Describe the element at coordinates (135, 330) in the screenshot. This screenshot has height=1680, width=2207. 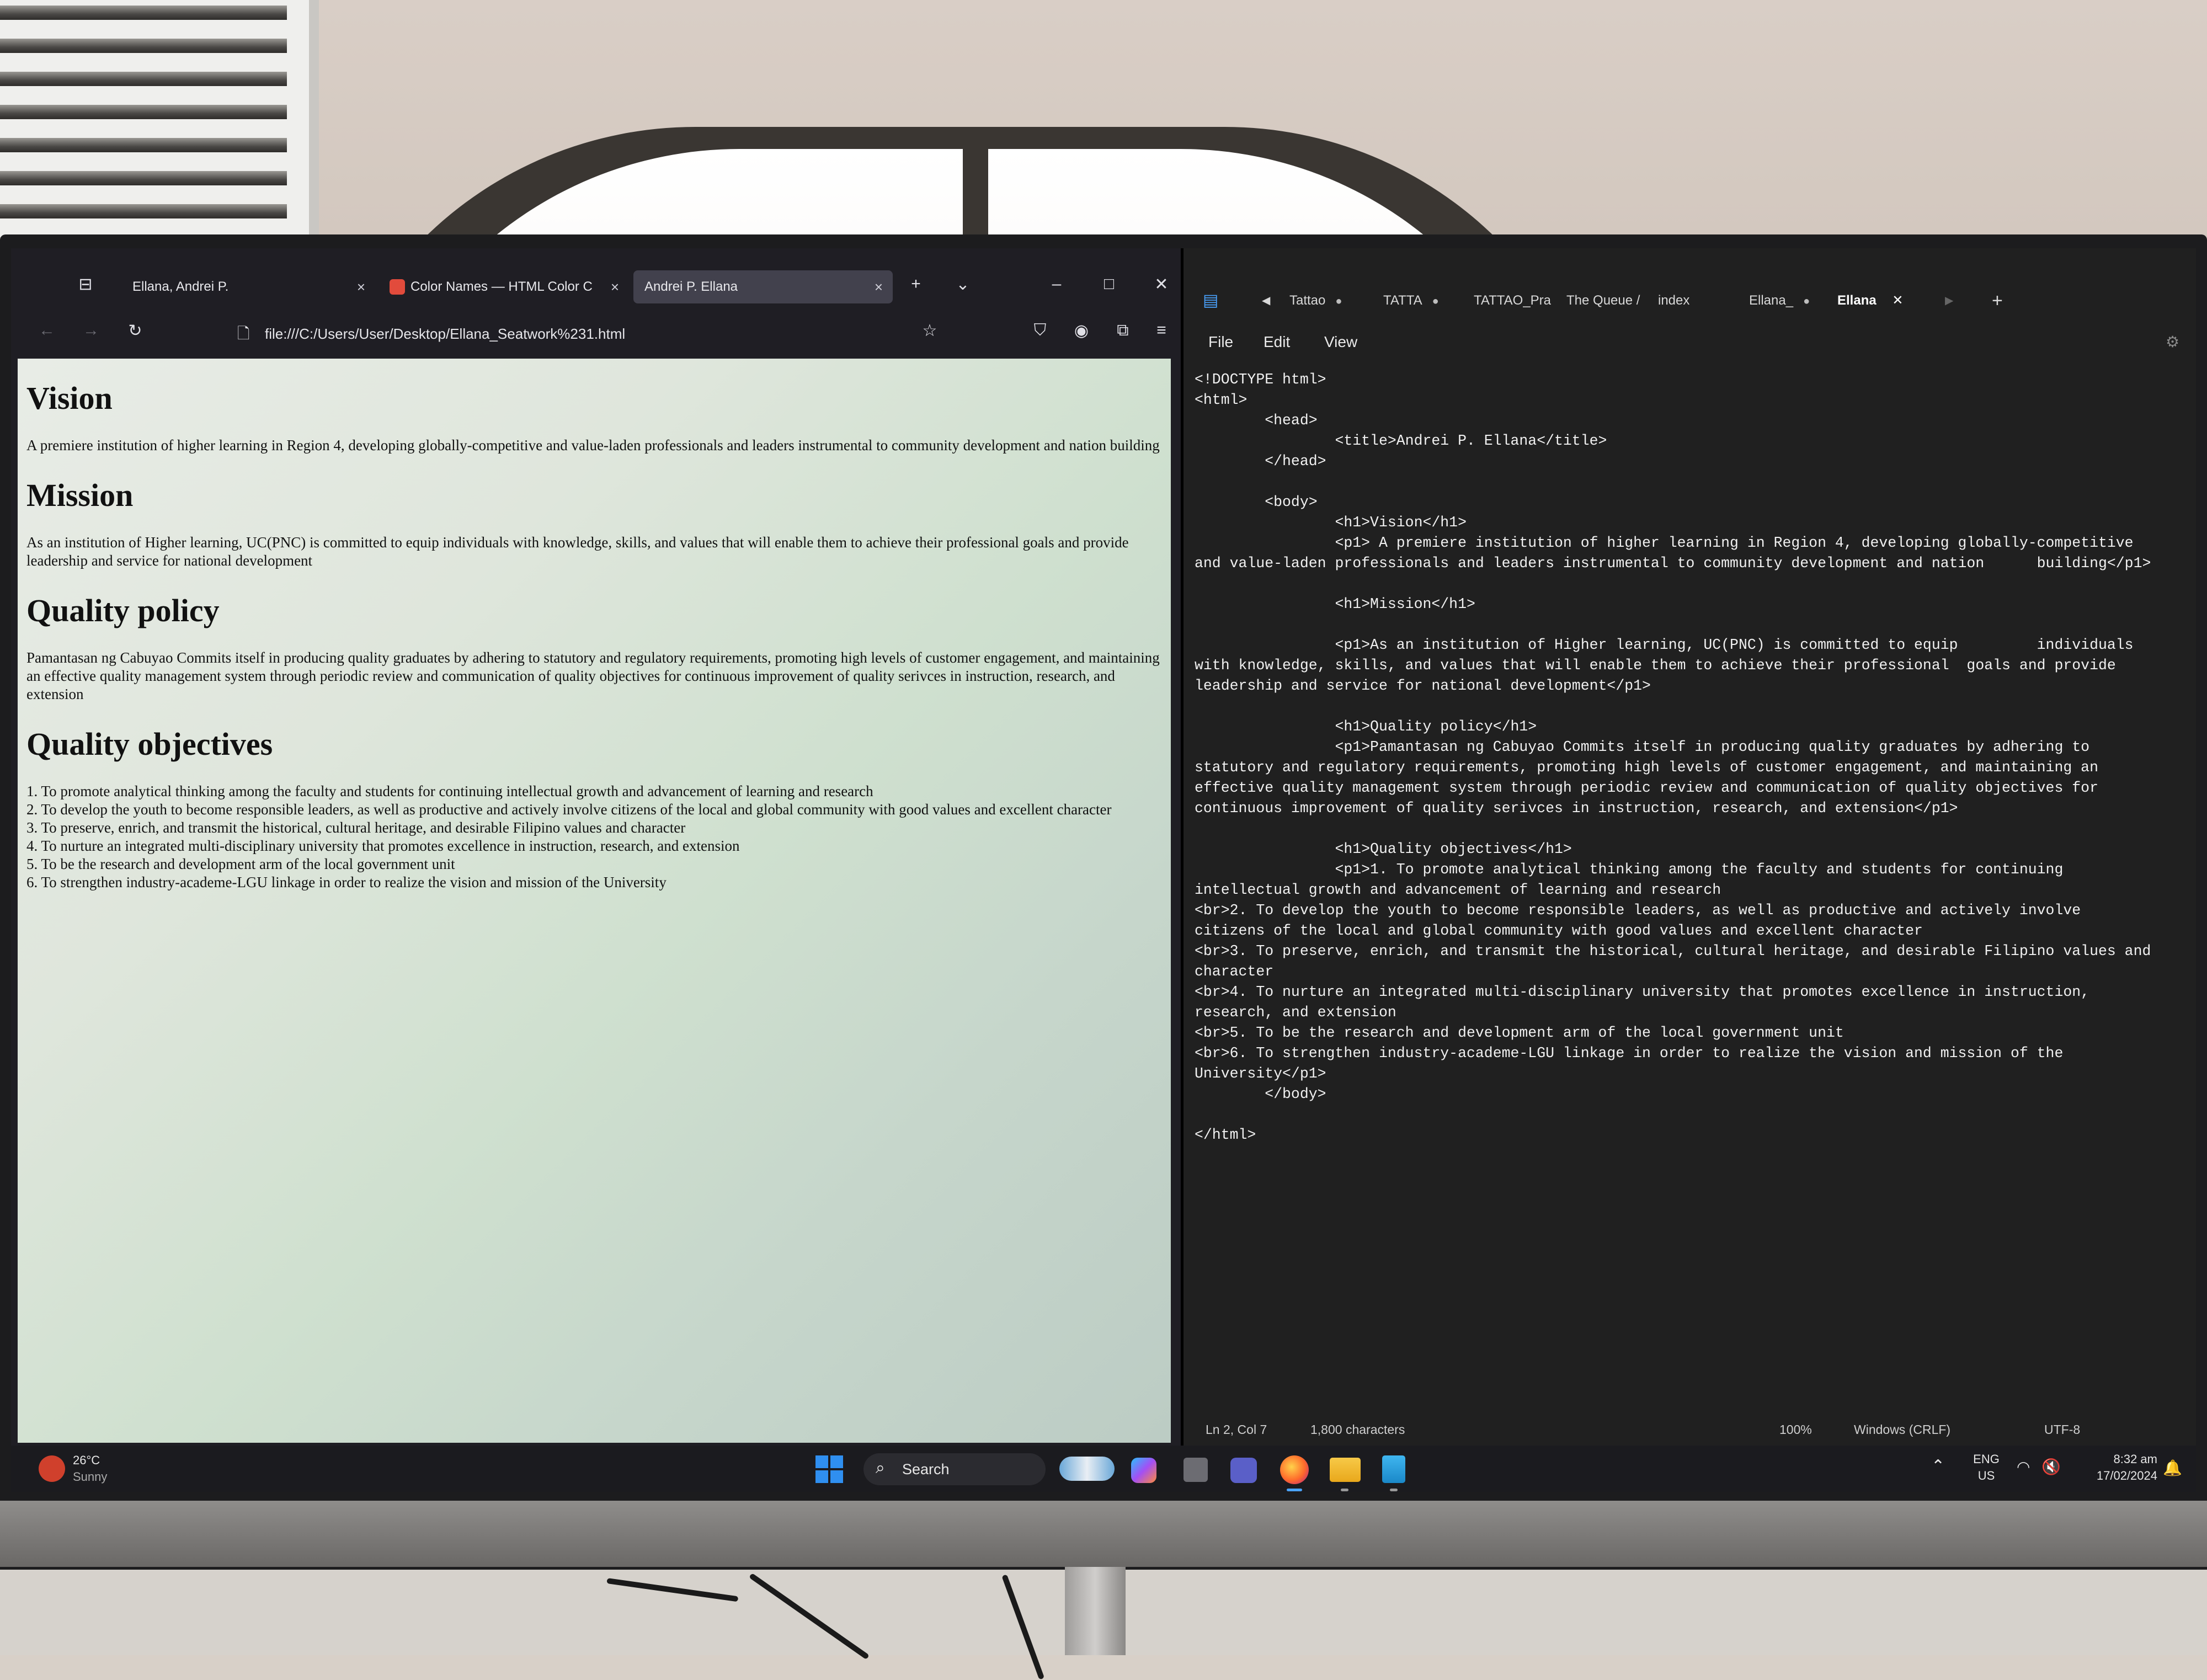
I see `reload-icon: ↻` at that location.